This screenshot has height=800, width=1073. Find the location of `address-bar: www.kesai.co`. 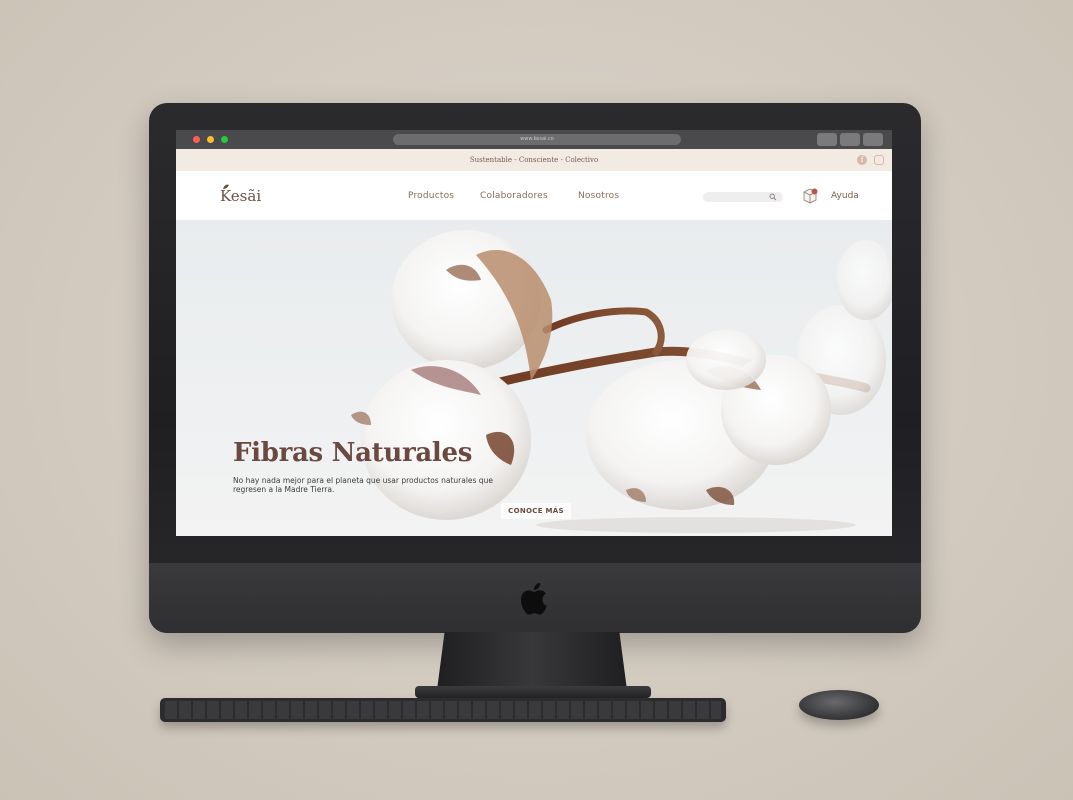

address-bar: www.kesai.co is located at coordinates (537, 139).